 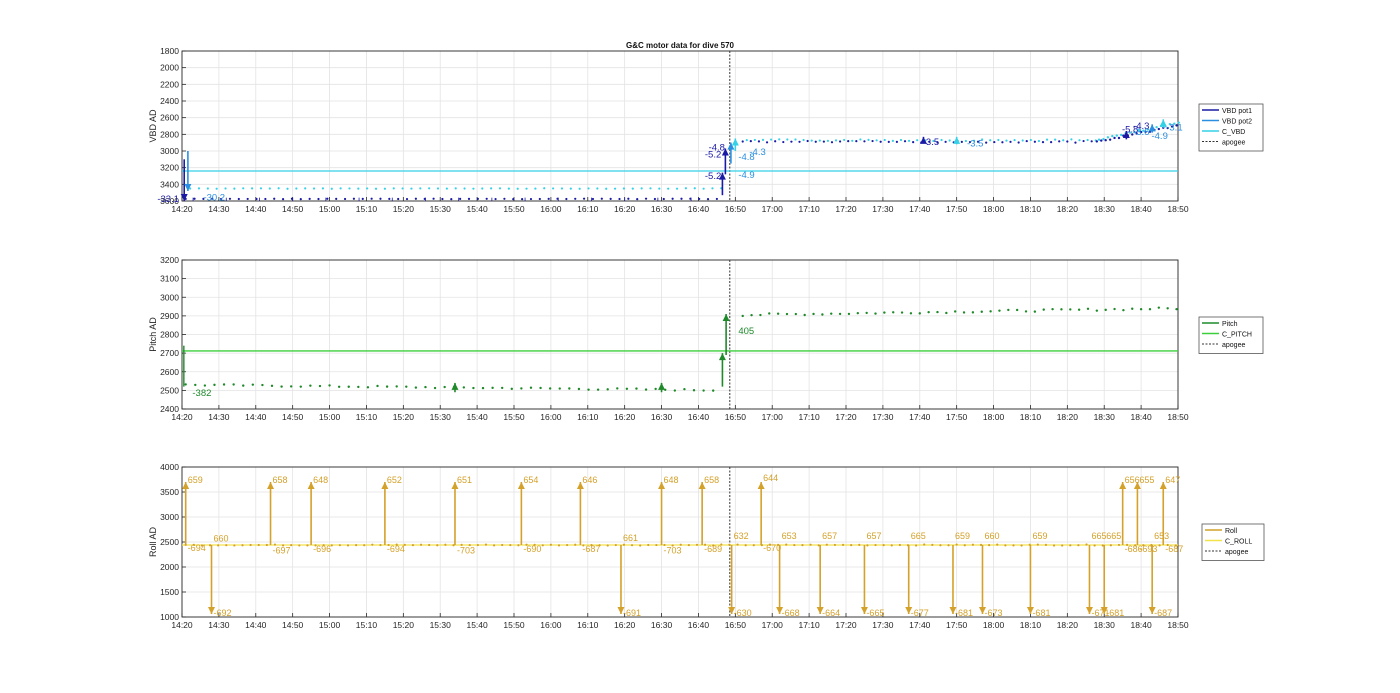 What do you see at coordinates (736, 209) in the screenshot?
I see `x-tick-label: 16:50` at bounding box center [736, 209].